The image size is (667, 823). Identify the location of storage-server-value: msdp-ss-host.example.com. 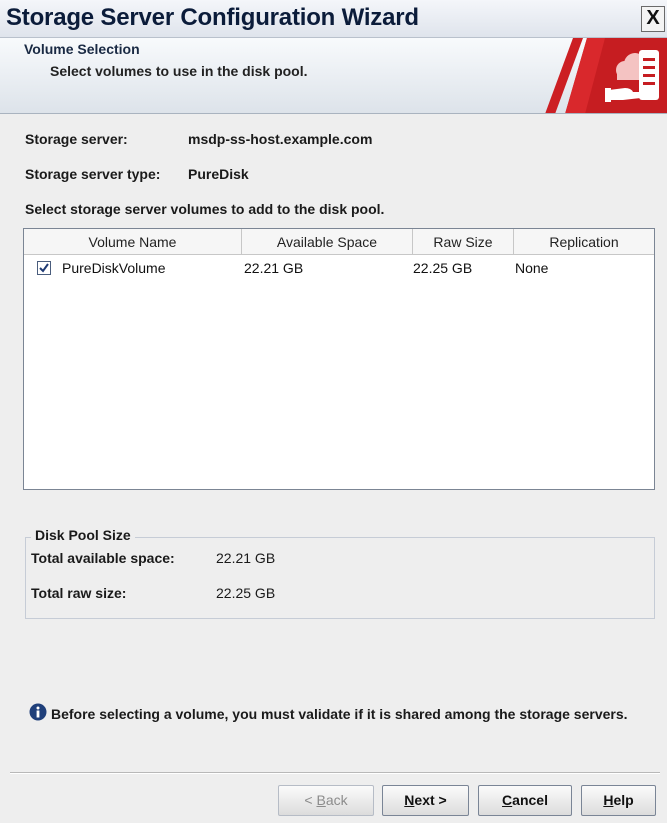
(280, 139).